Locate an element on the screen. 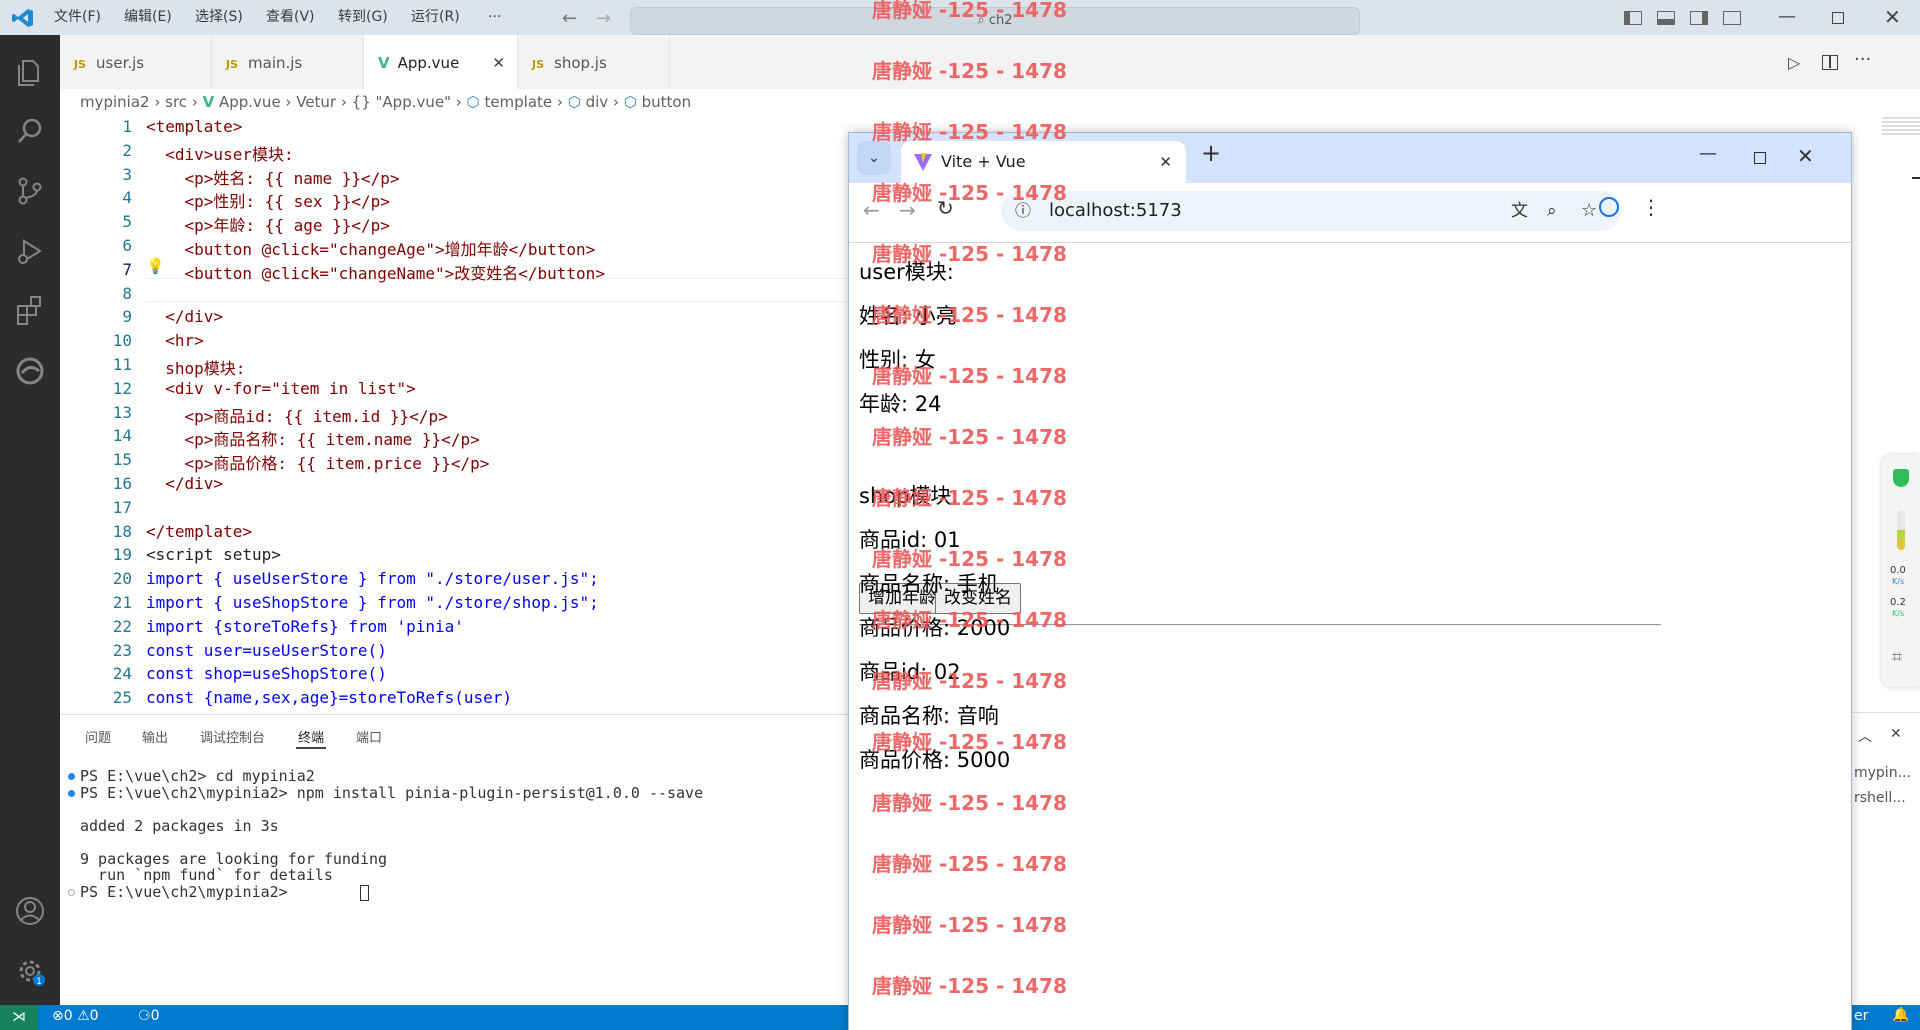  run-debug-icon is located at coordinates (30, 251).